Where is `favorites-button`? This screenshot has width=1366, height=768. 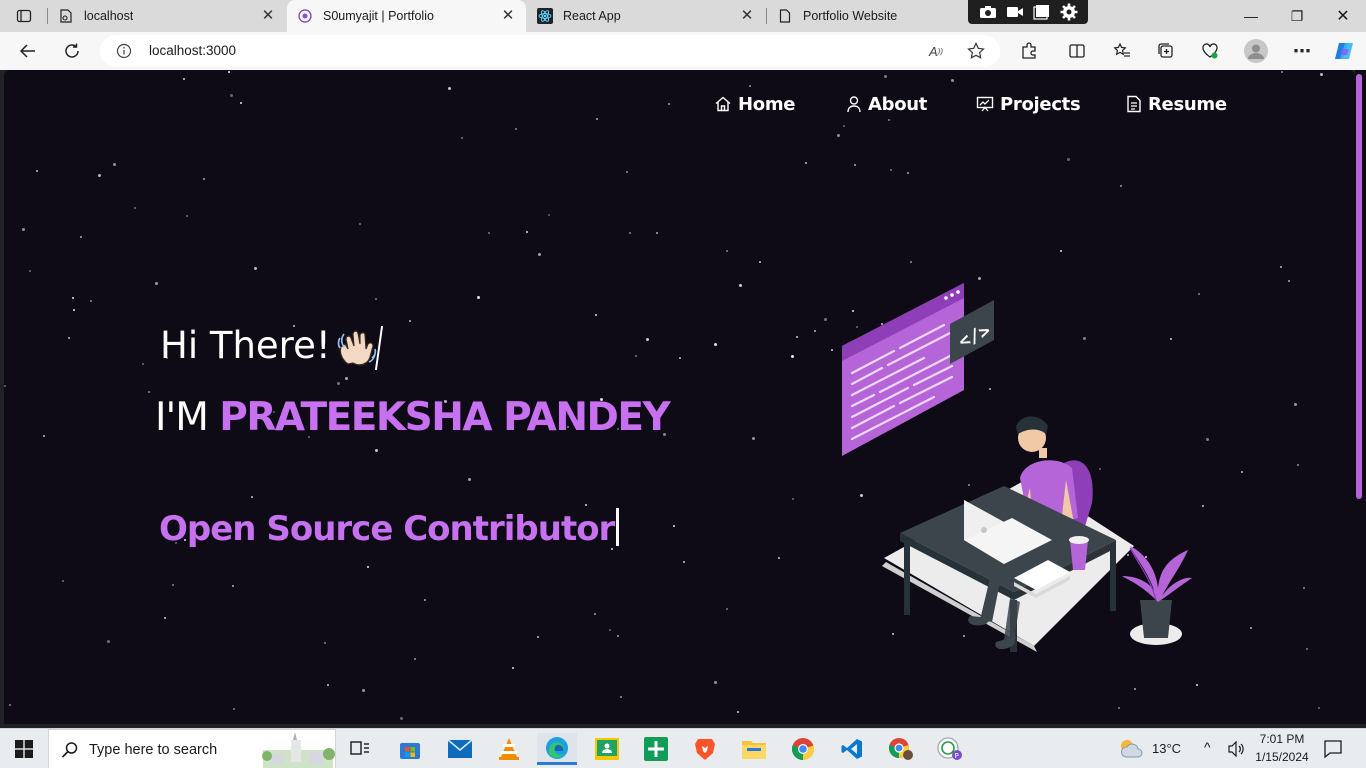 favorites-button is located at coordinates (1122, 51).